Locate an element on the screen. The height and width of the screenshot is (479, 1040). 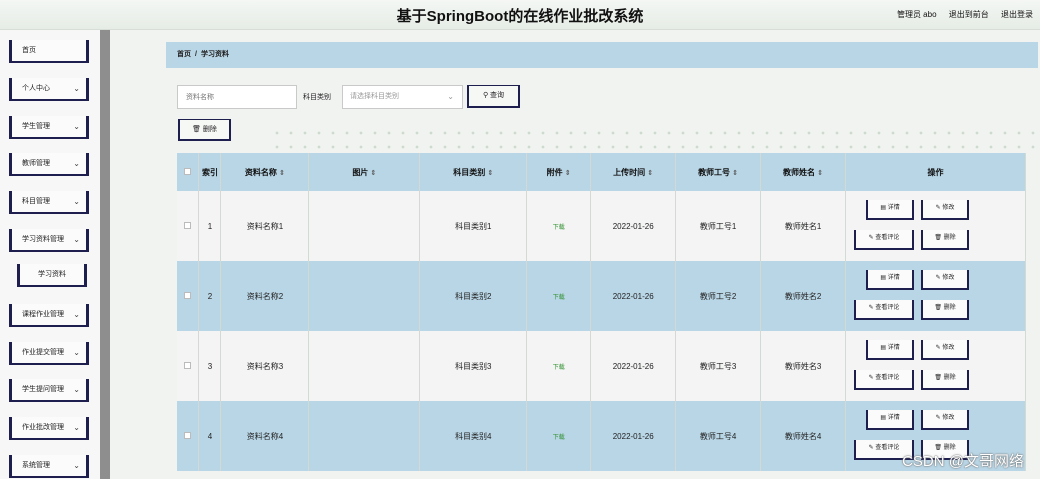
cell-attachment: 下载 is located at coordinates (559, 226).